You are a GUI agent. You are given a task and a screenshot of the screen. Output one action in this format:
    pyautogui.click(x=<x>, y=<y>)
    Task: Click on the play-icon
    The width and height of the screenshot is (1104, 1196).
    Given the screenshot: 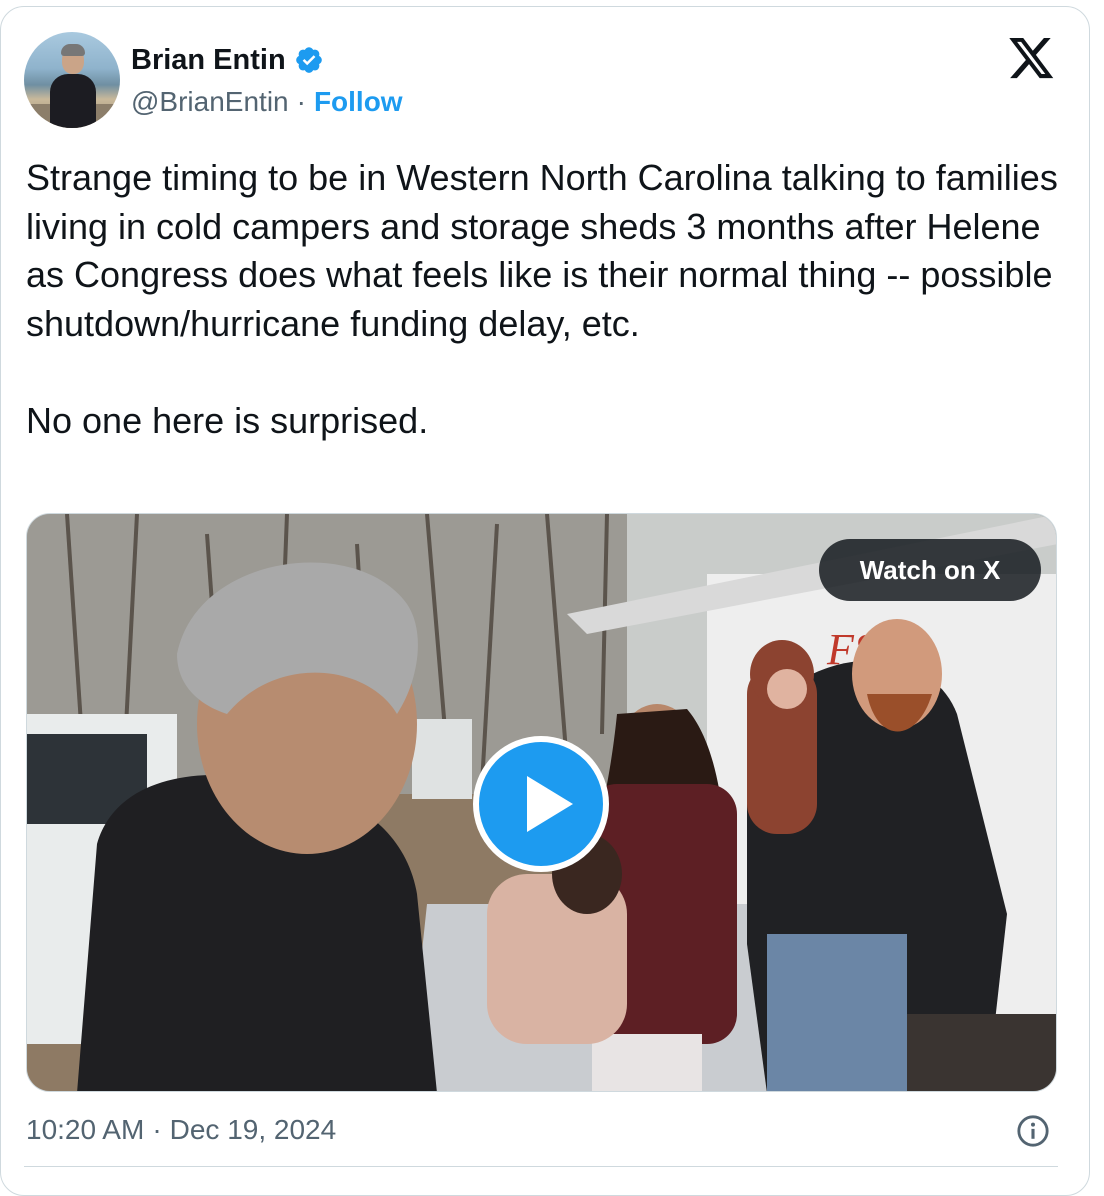 What is the action you would take?
    pyautogui.click(x=550, y=804)
    